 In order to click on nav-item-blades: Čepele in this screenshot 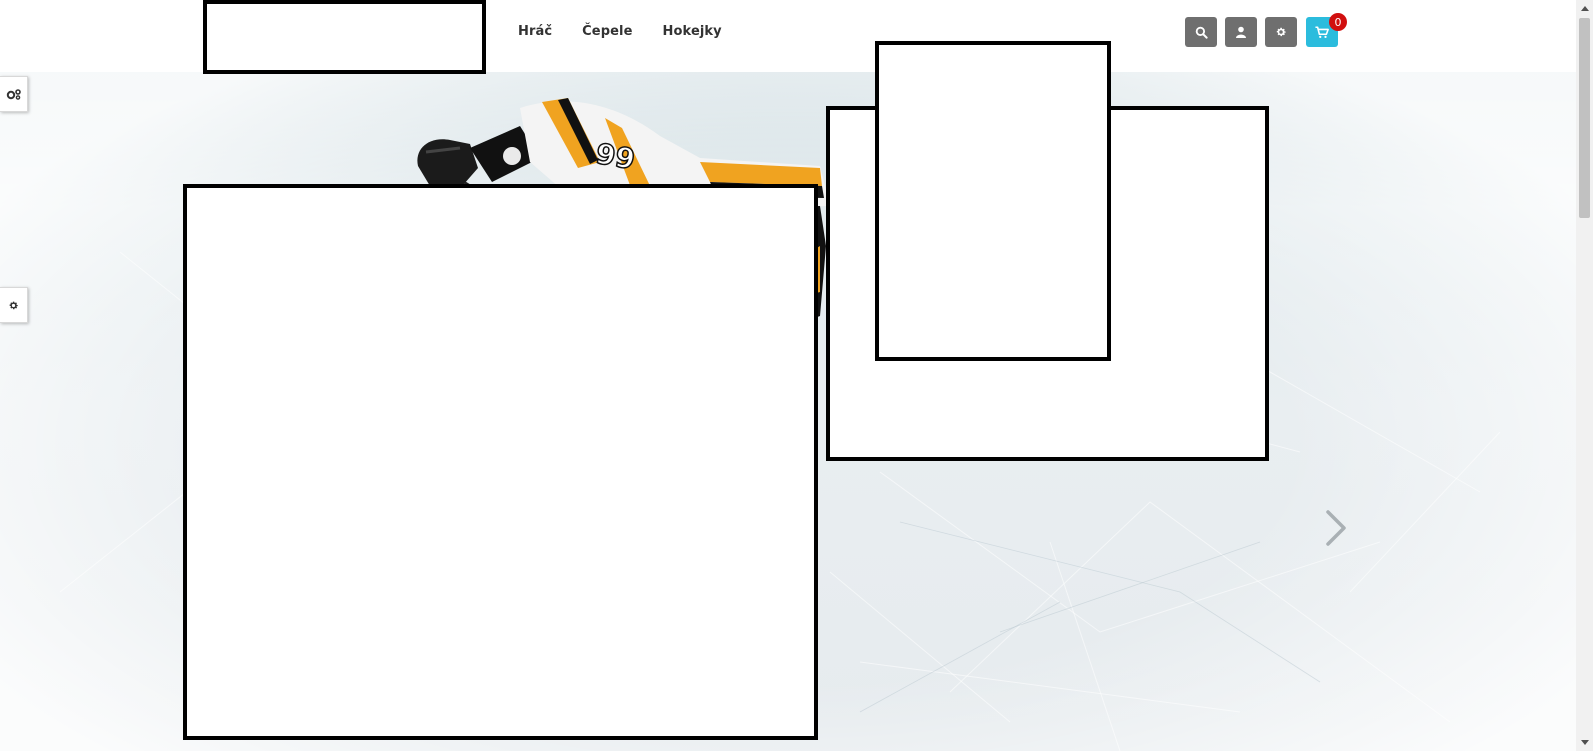, I will do `click(607, 31)`.